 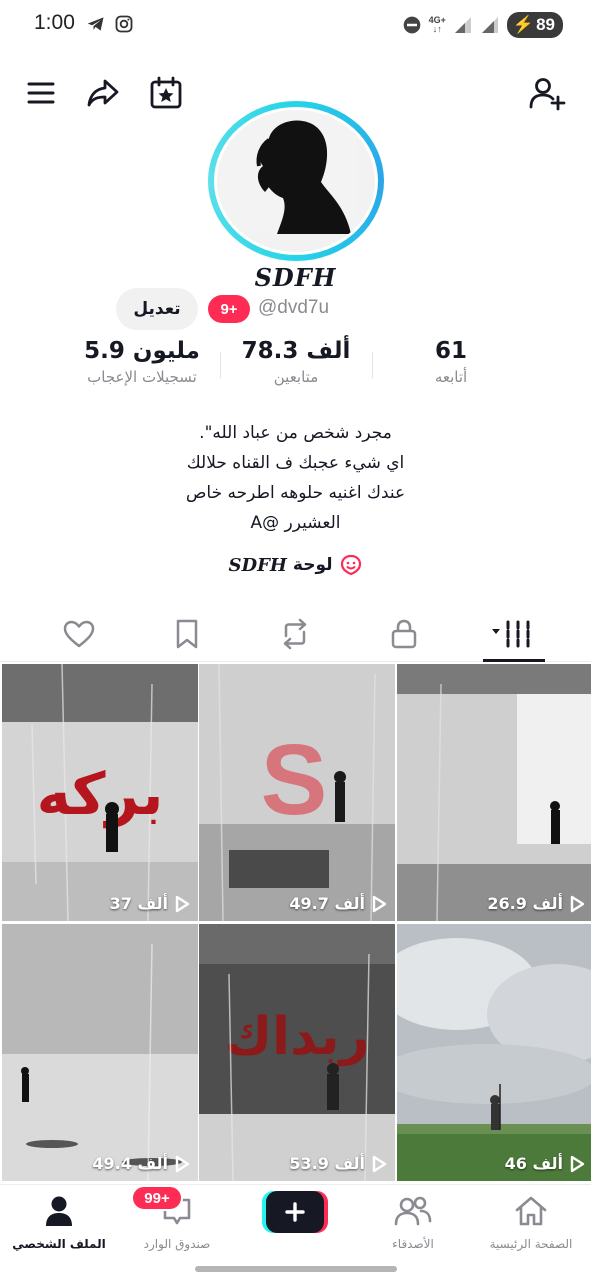 What do you see at coordinates (177, 1244) in the screenshot?
I see `nav-inbox-label: صندوق الوارد` at bounding box center [177, 1244].